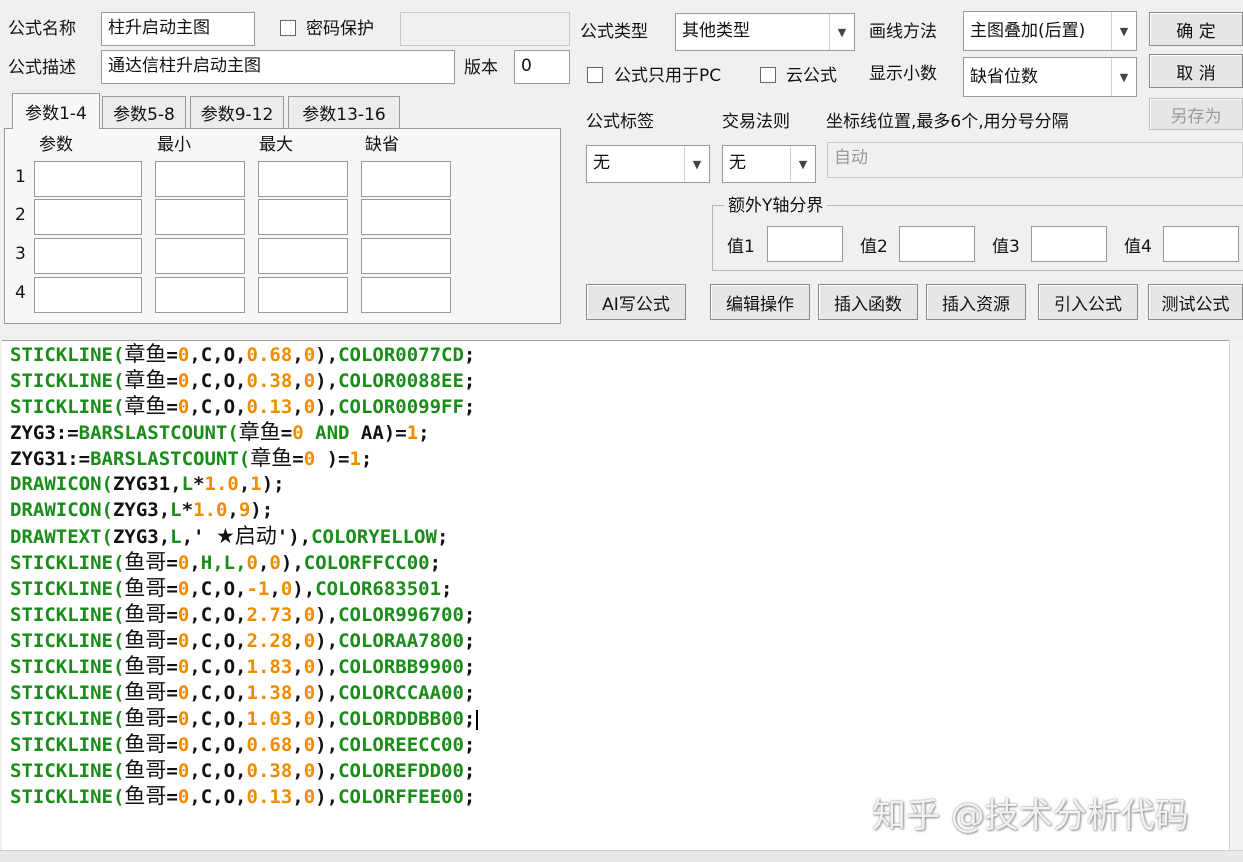 The height and width of the screenshot is (862, 1243). I want to click on tab-params-5-8: 参数5-8, so click(144, 112).